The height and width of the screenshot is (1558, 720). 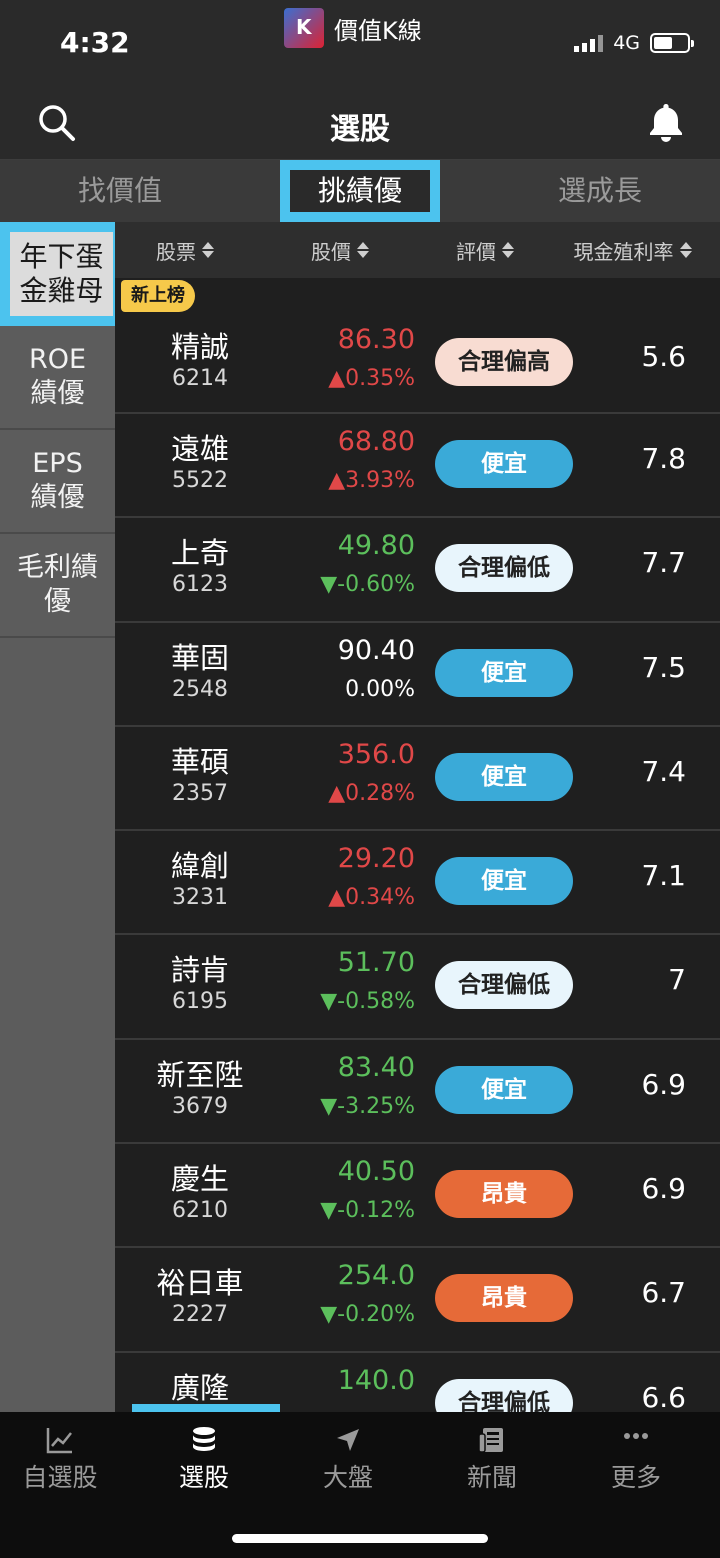 I want to click on stock-name: 精誠, so click(x=199, y=347).